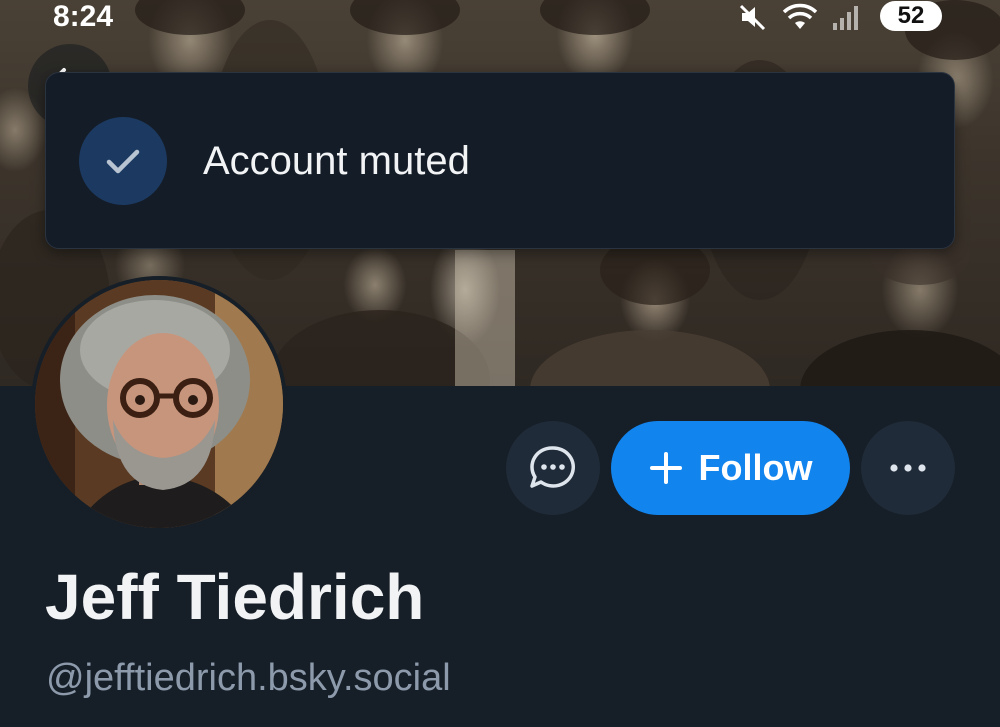 The width and height of the screenshot is (1000, 727). I want to click on signal-icon, so click(845, 18).